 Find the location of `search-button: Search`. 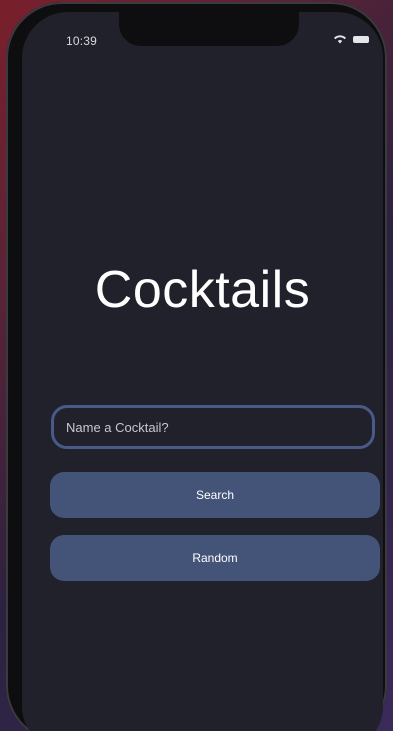

search-button: Search is located at coordinates (215, 495).